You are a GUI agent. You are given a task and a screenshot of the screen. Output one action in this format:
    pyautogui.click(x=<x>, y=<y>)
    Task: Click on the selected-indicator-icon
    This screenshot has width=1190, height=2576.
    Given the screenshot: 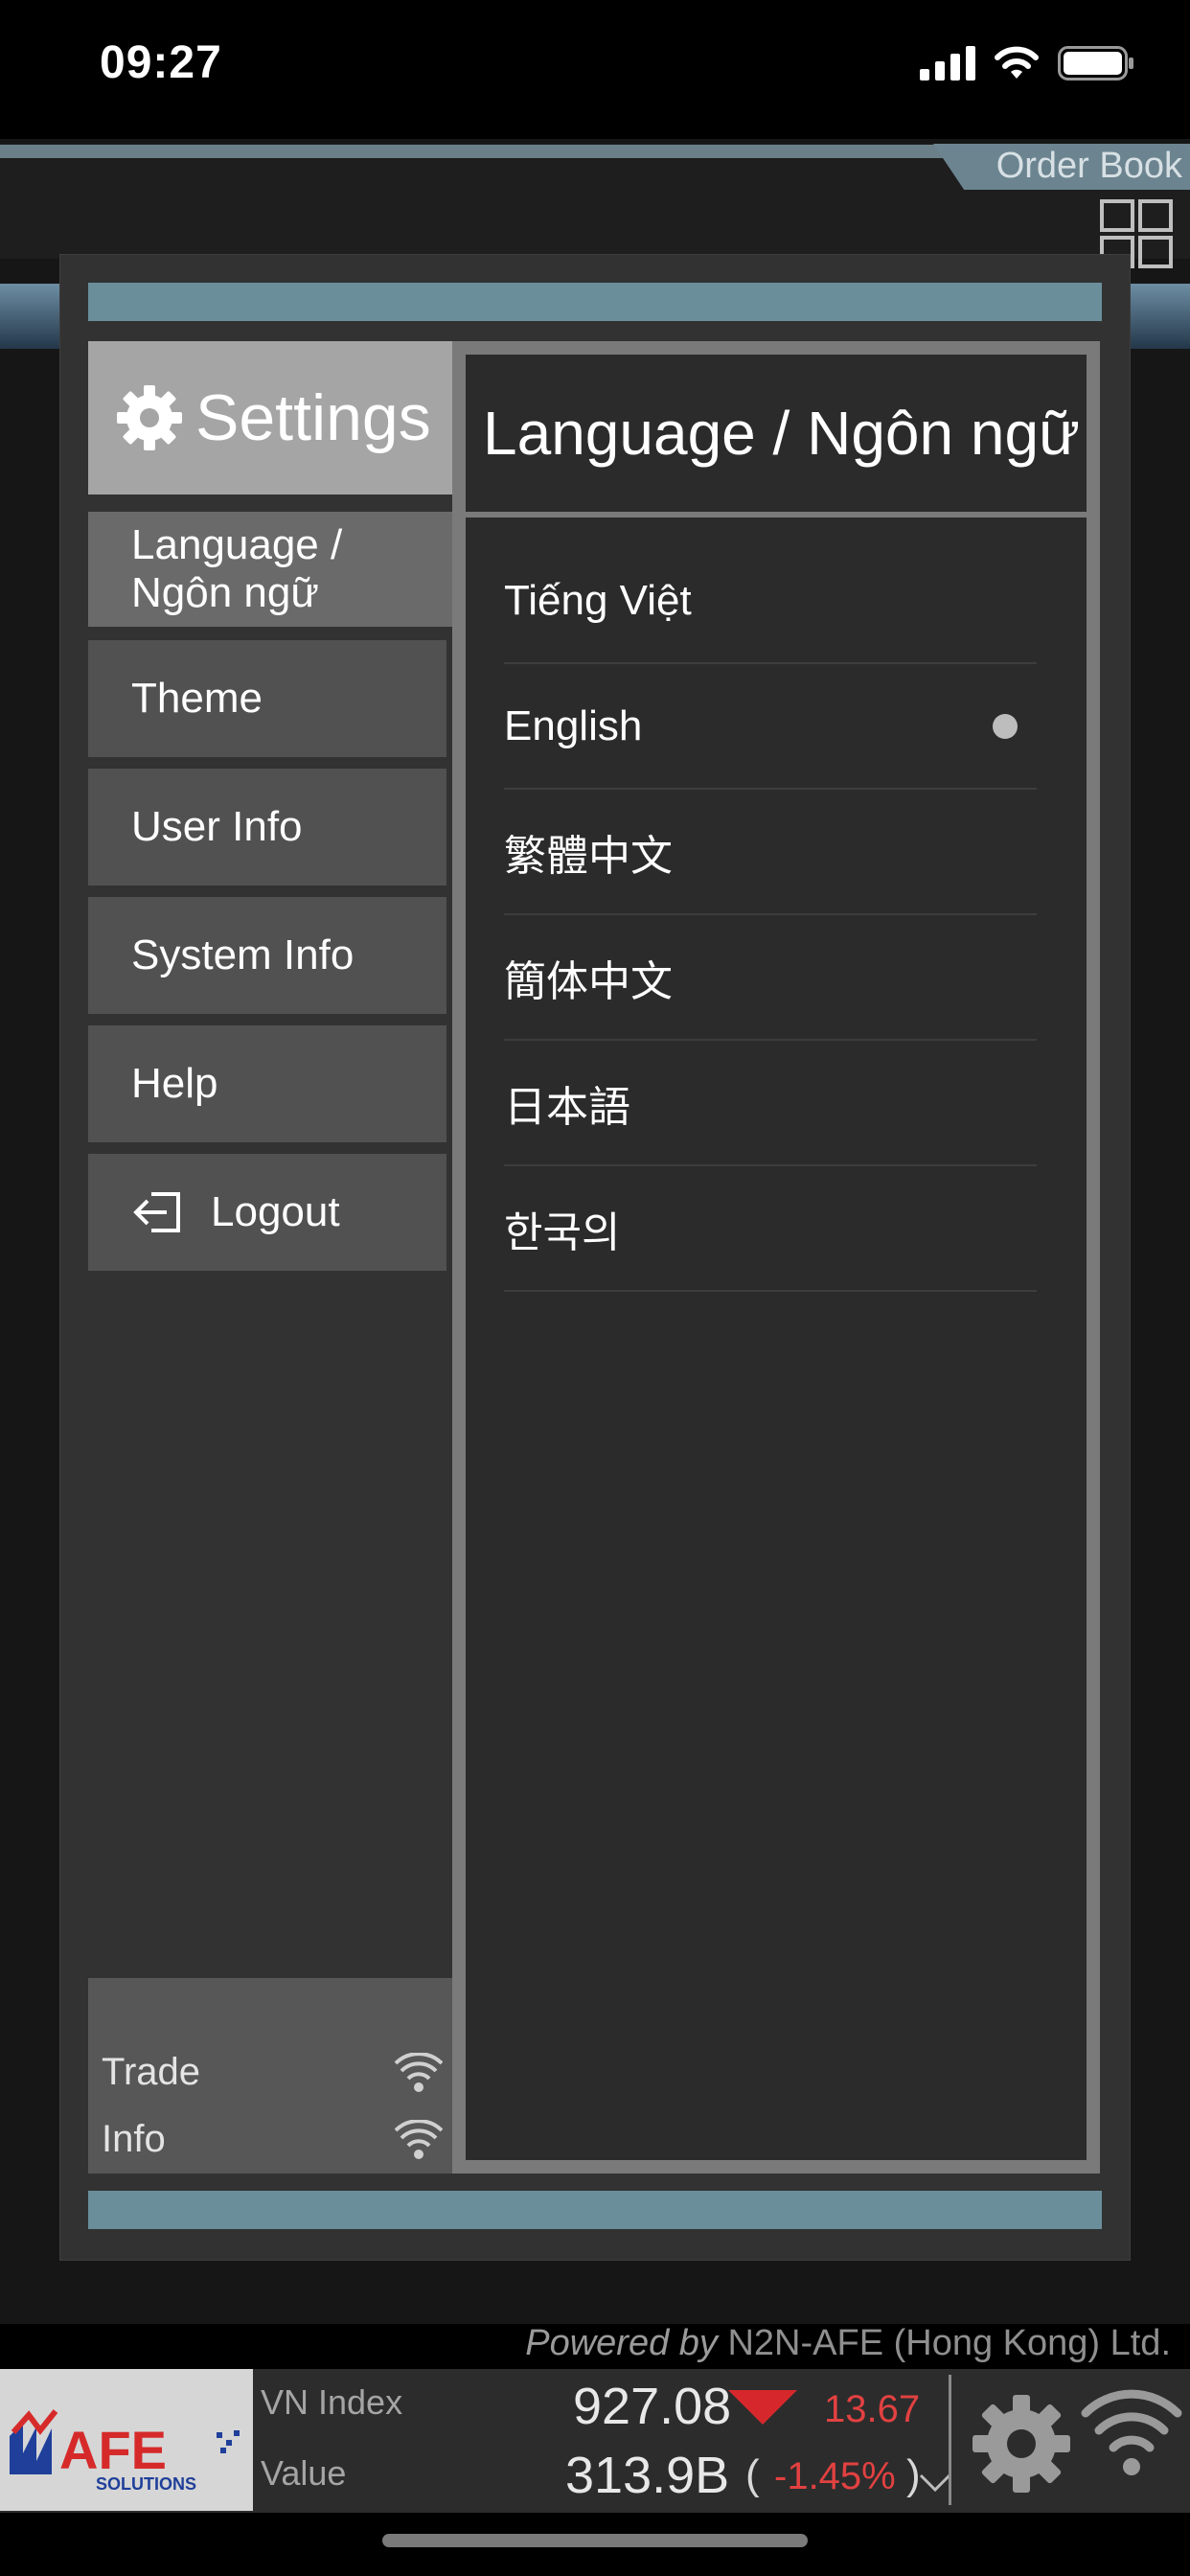 What is the action you would take?
    pyautogui.click(x=1006, y=726)
    